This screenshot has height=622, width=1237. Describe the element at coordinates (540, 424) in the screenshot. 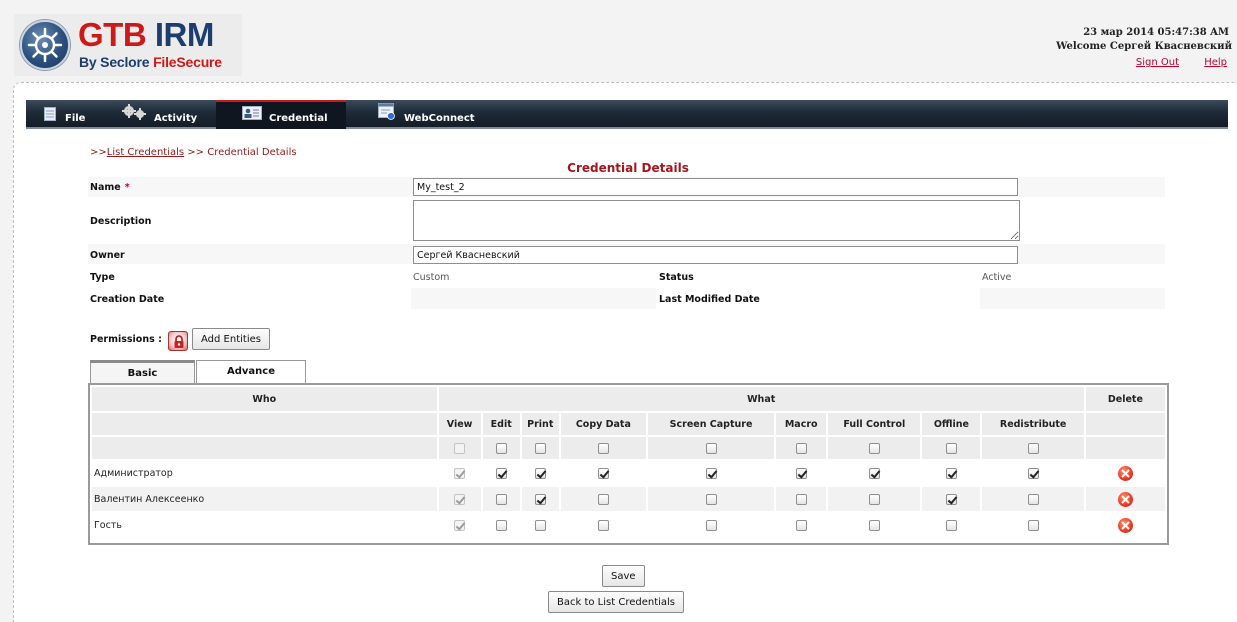

I see `header-print: Print` at that location.